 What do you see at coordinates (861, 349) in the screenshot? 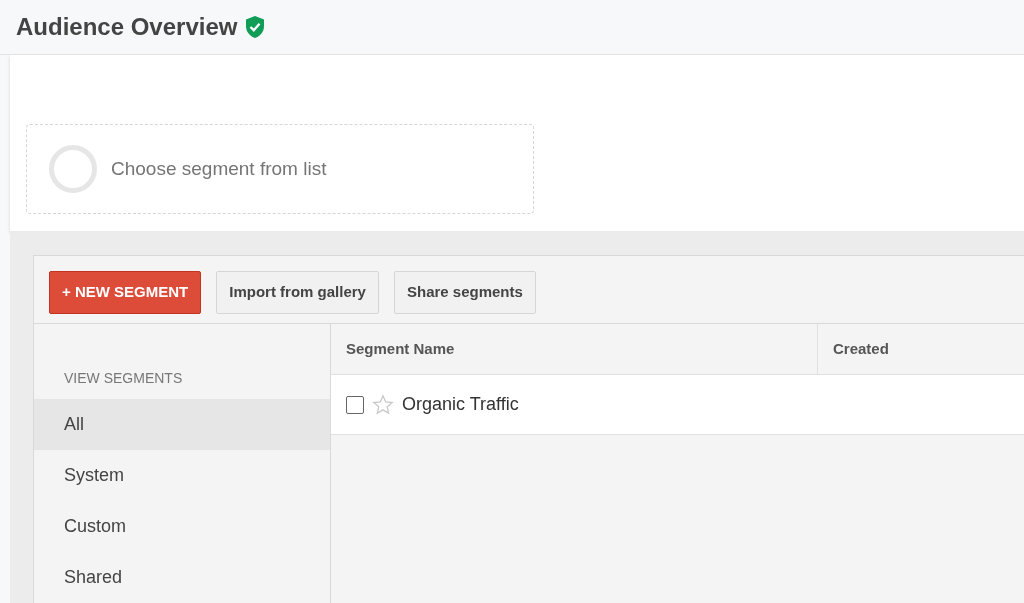
I see `column-header: Created` at bounding box center [861, 349].